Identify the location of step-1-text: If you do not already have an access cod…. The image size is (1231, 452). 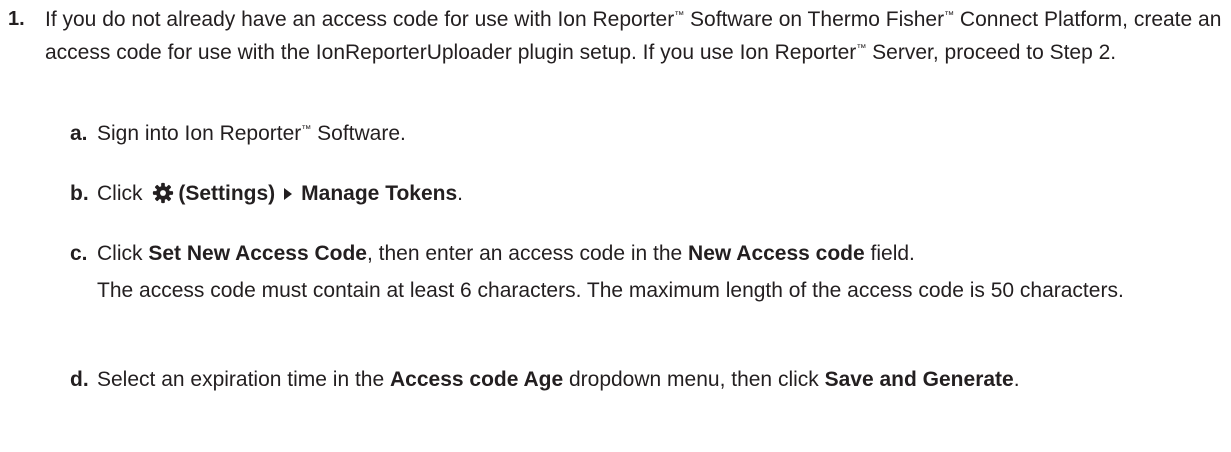
(634, 36).